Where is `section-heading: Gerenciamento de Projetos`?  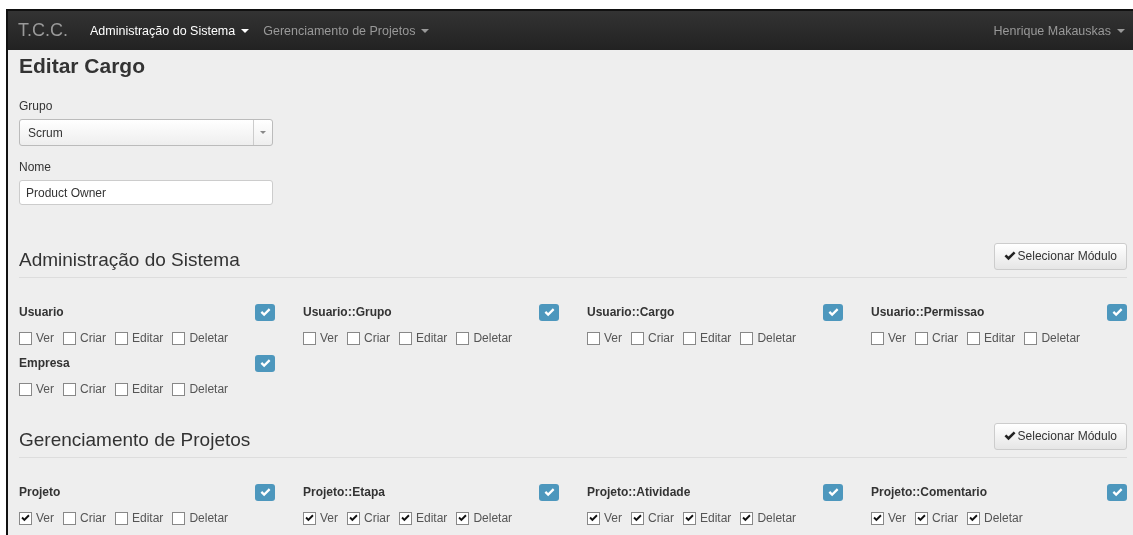
section-heading: Gerenciamento de Projetos is located at coordinates (135, 440).